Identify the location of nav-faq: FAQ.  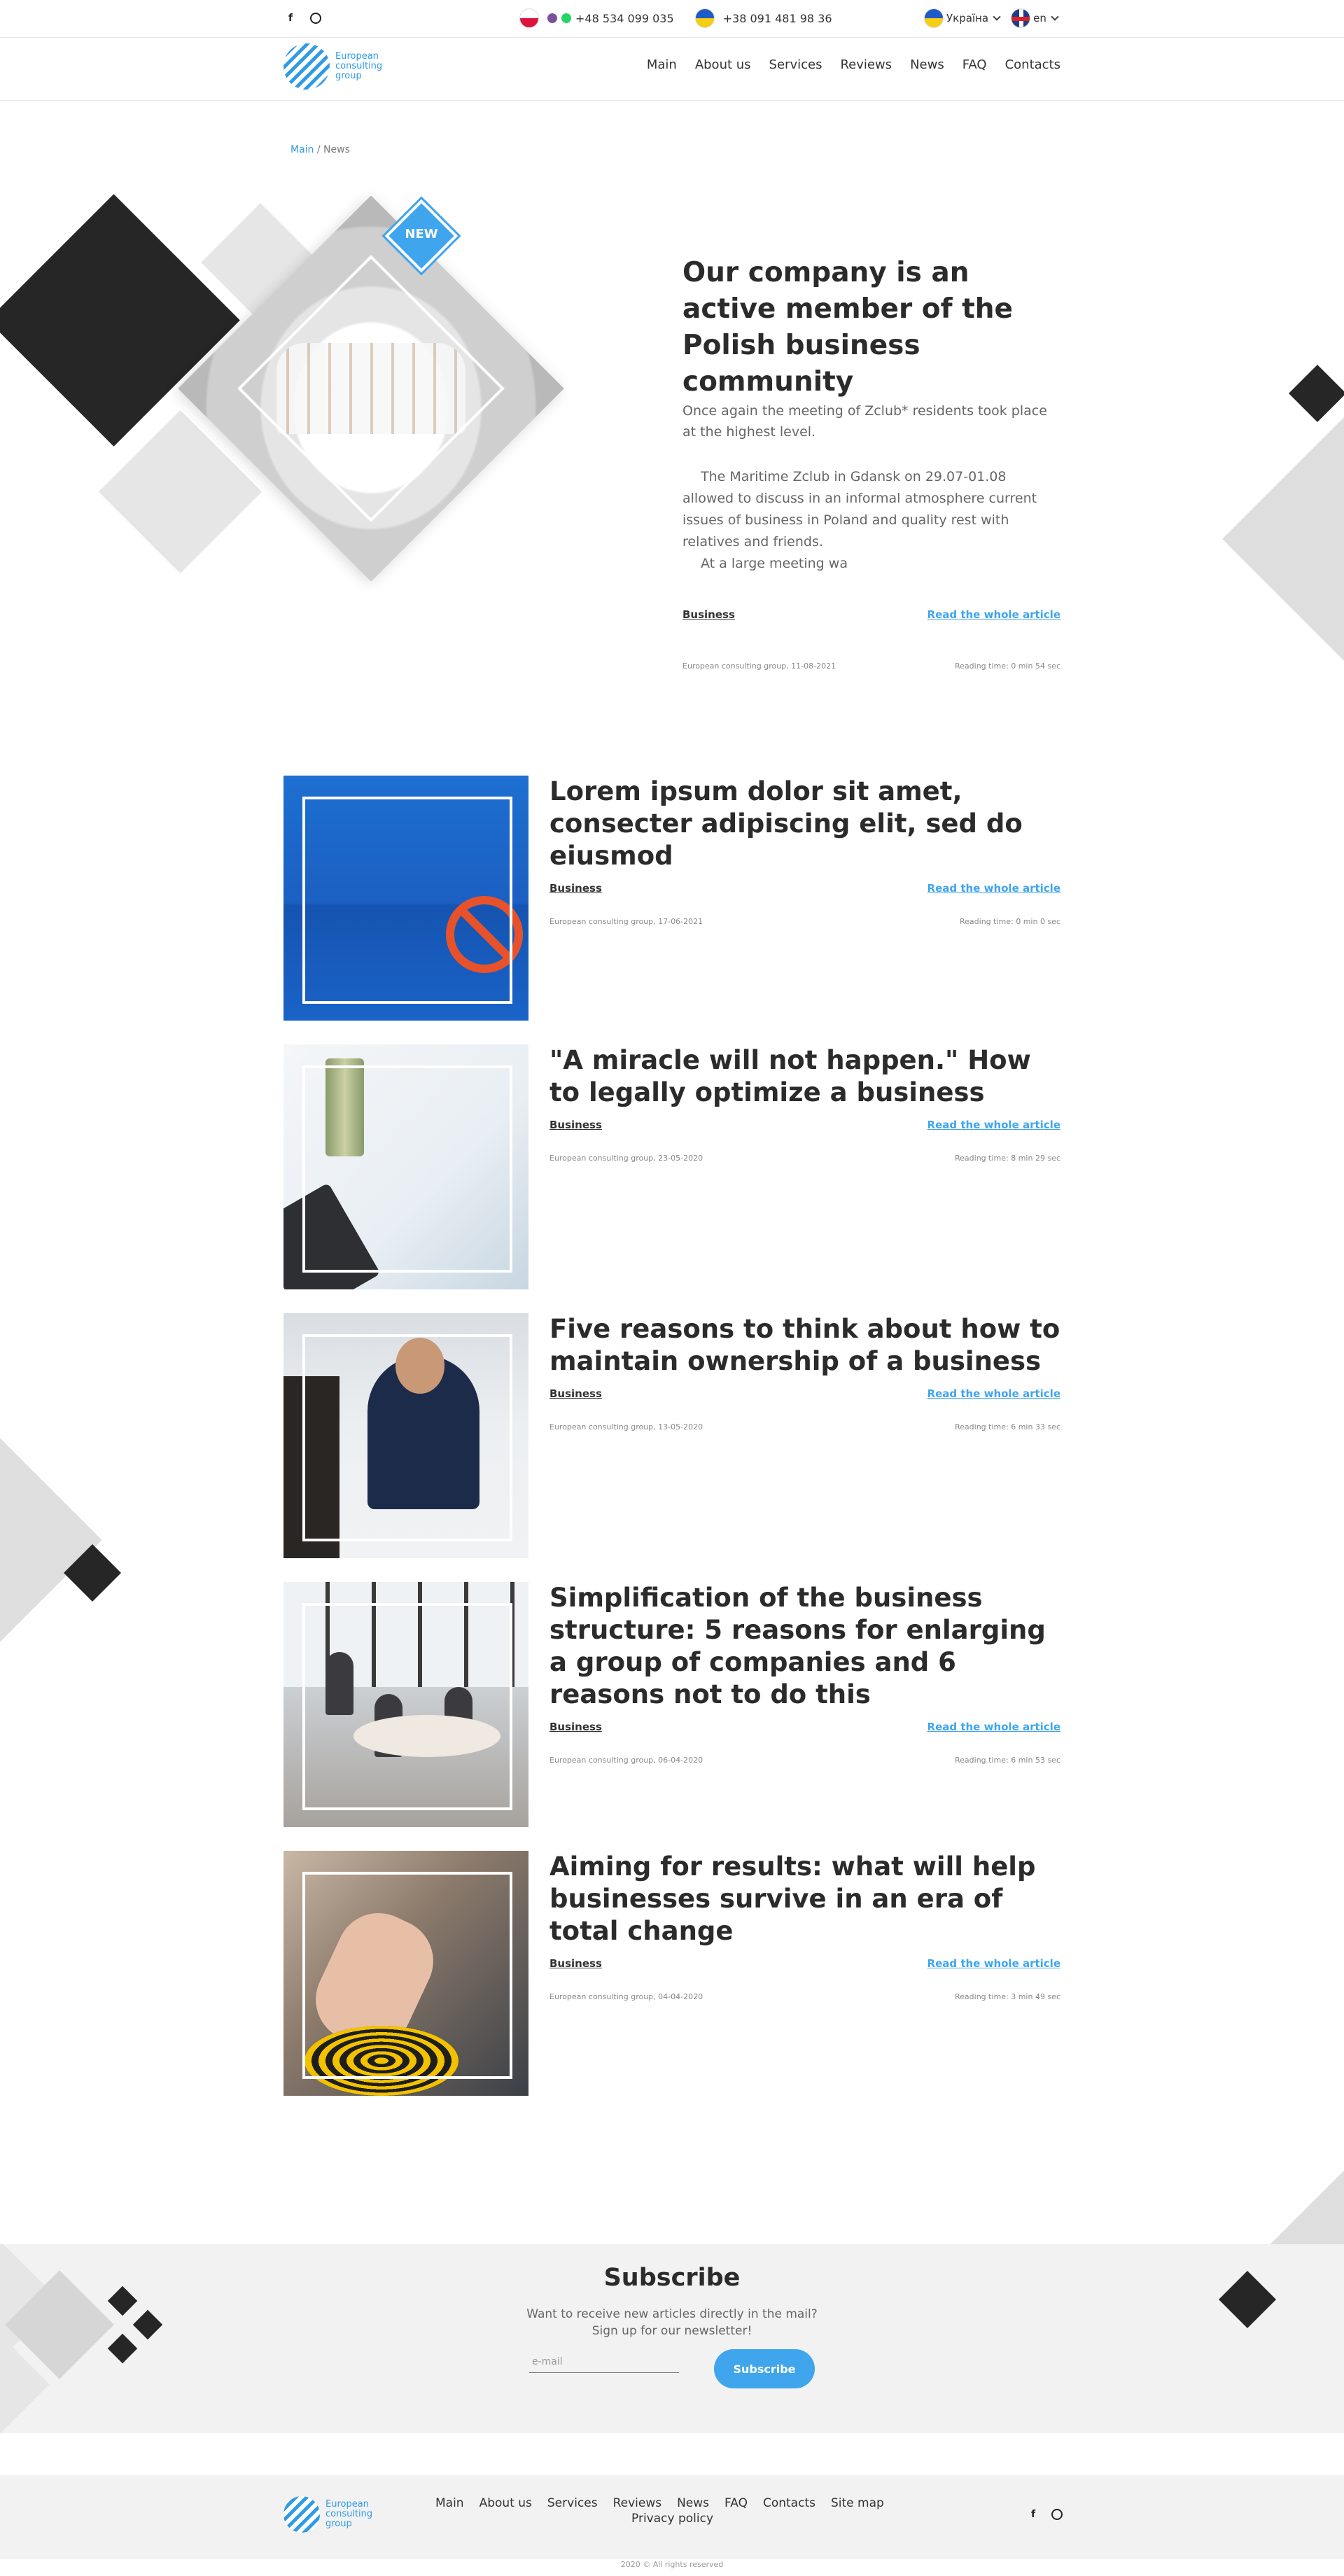
(974, 64).